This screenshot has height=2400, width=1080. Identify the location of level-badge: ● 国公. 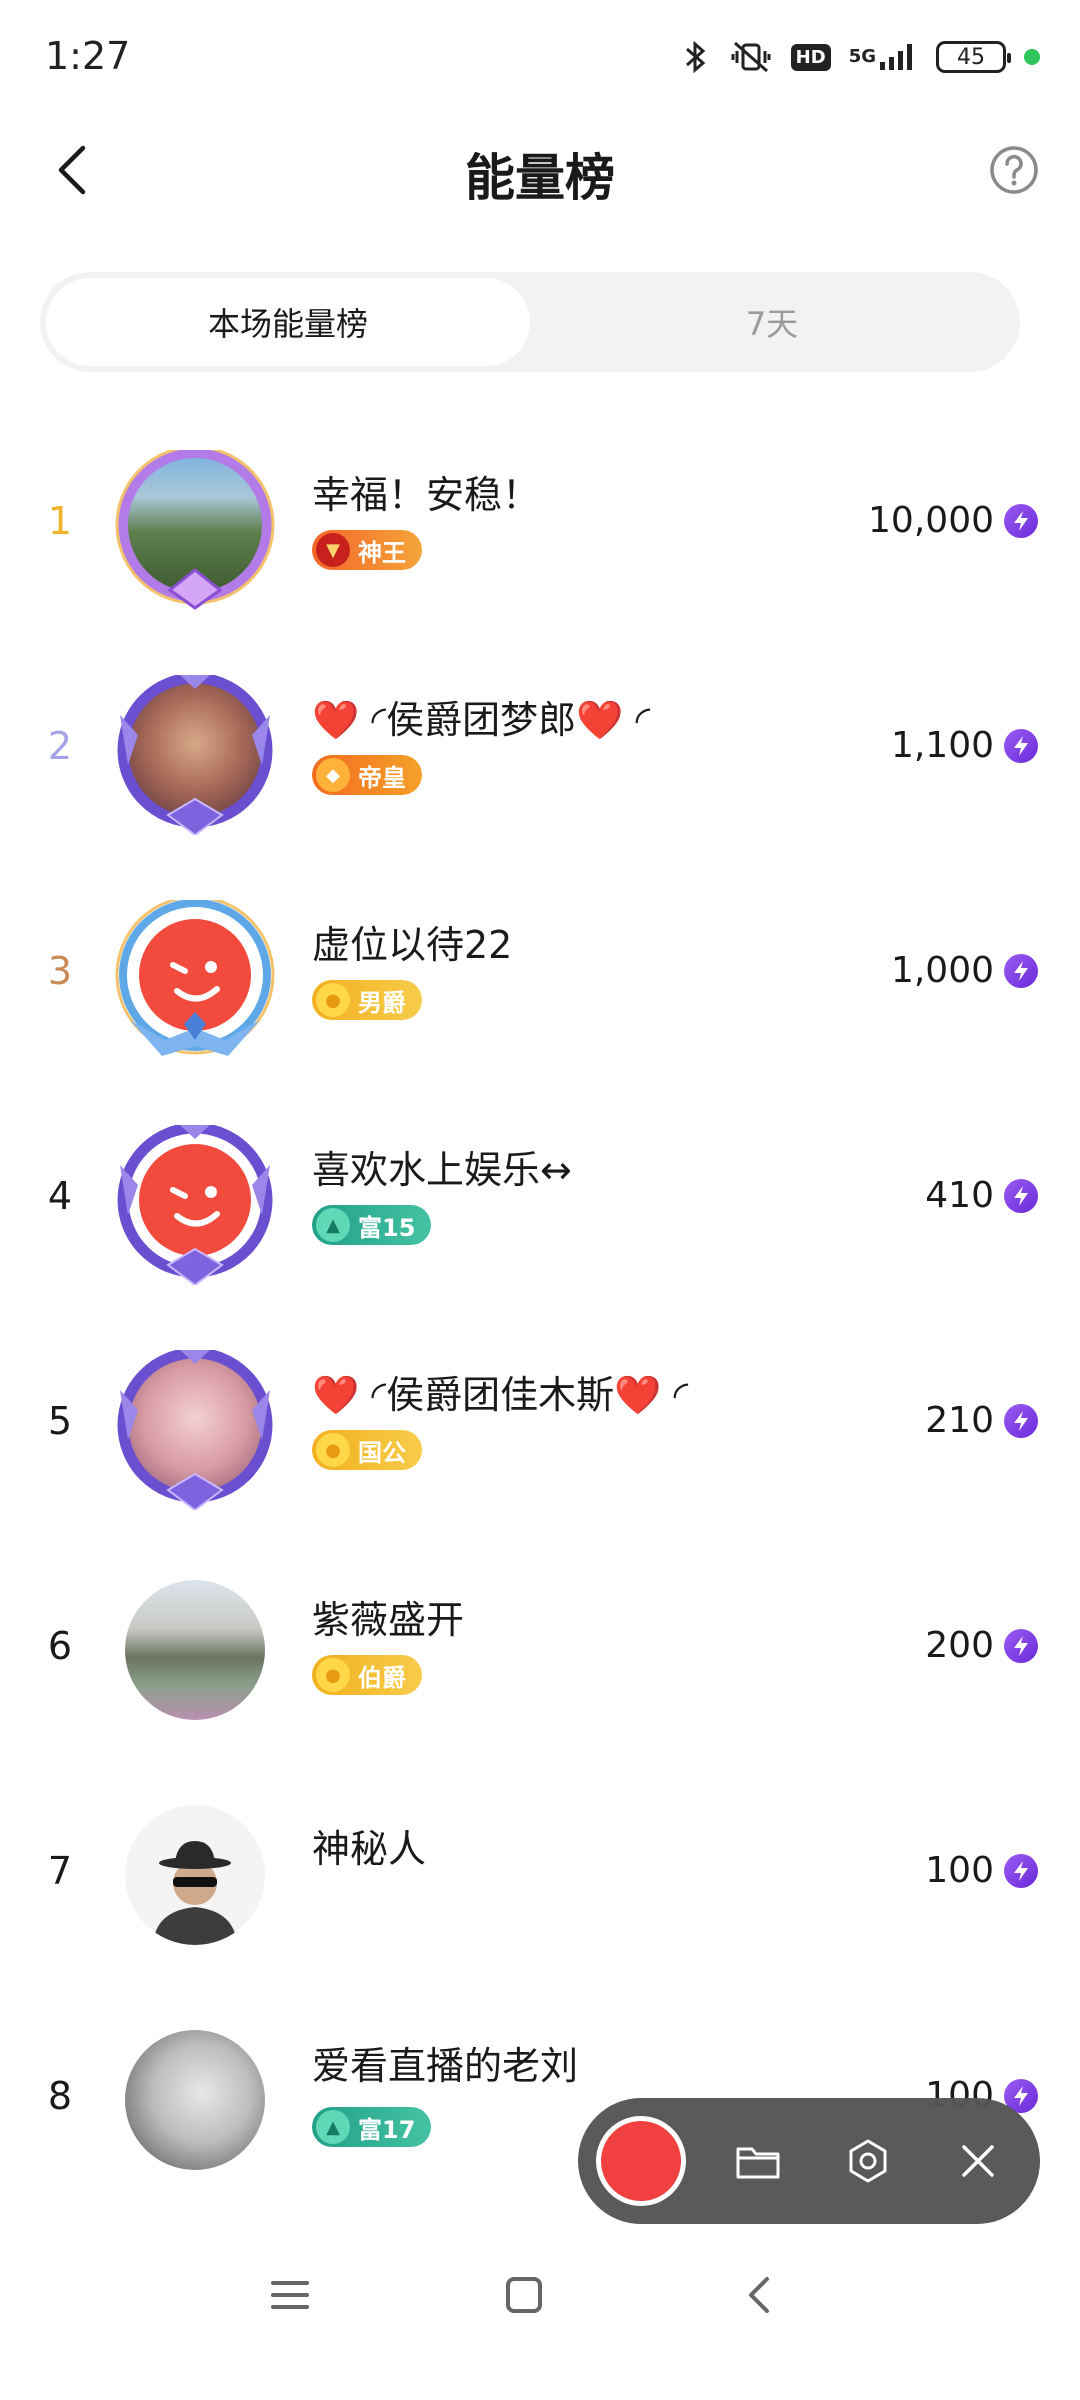
(367, 1450).